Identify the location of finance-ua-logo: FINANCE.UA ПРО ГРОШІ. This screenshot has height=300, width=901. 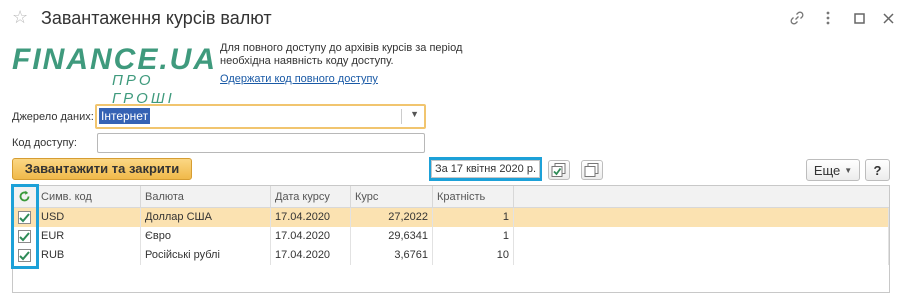
(113, 76).